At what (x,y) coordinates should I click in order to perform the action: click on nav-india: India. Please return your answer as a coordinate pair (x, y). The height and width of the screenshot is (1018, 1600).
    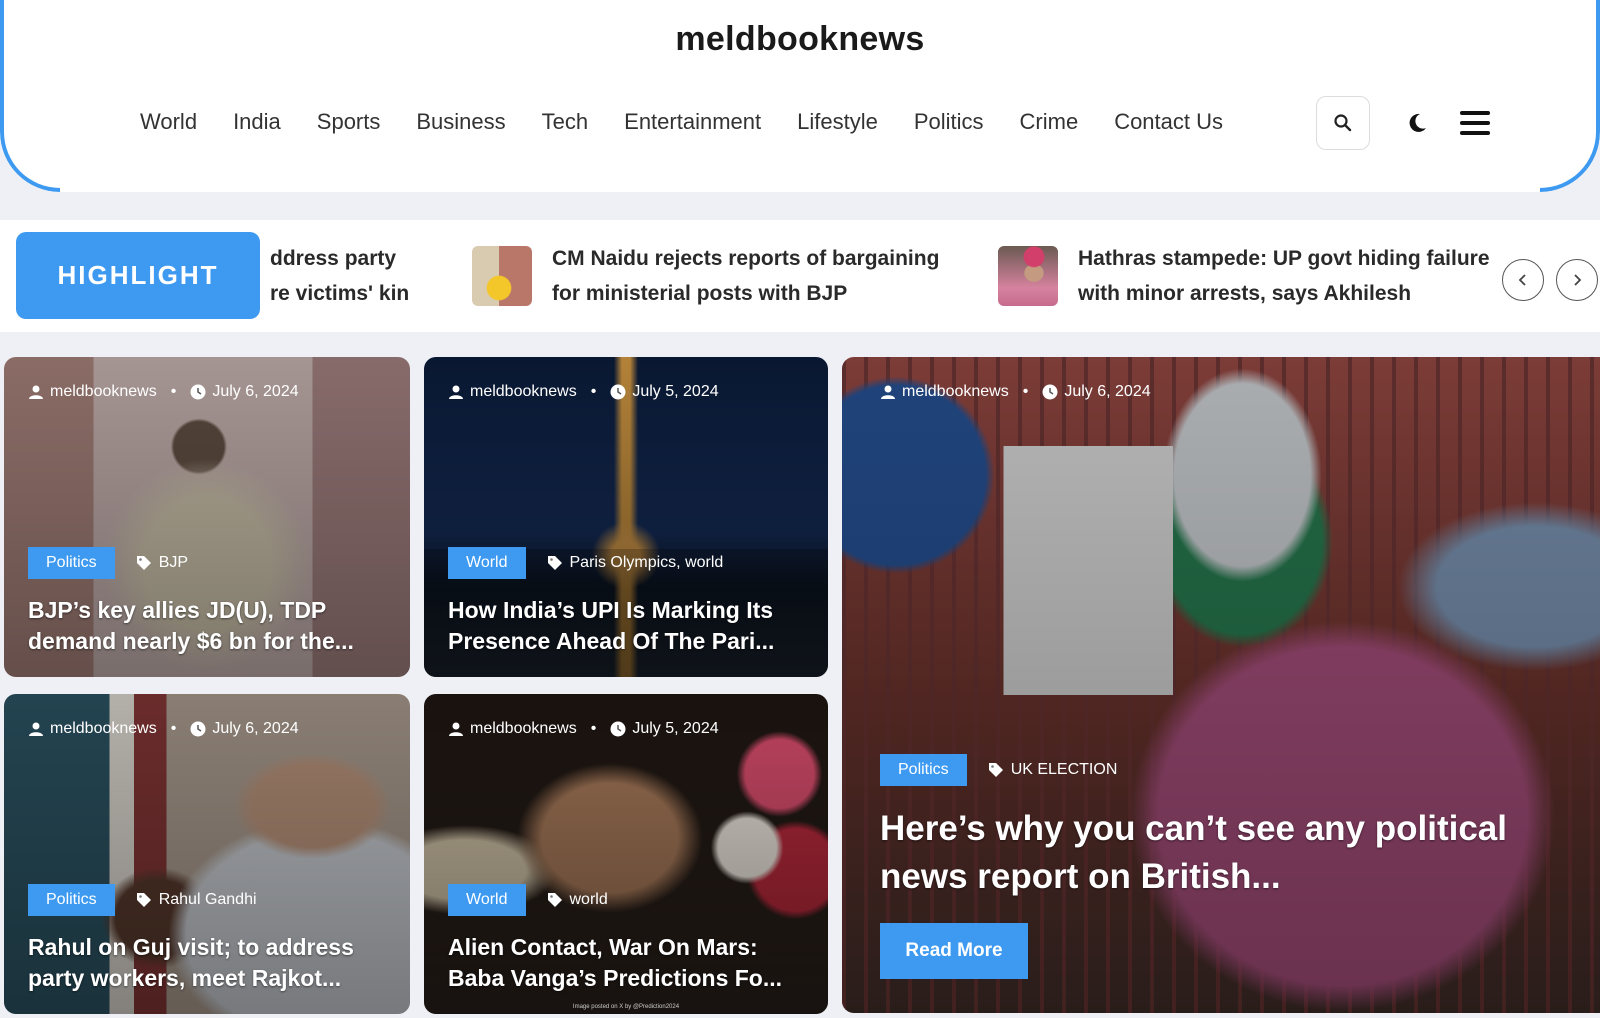
    Looking at the image, I should click on (257, 122).